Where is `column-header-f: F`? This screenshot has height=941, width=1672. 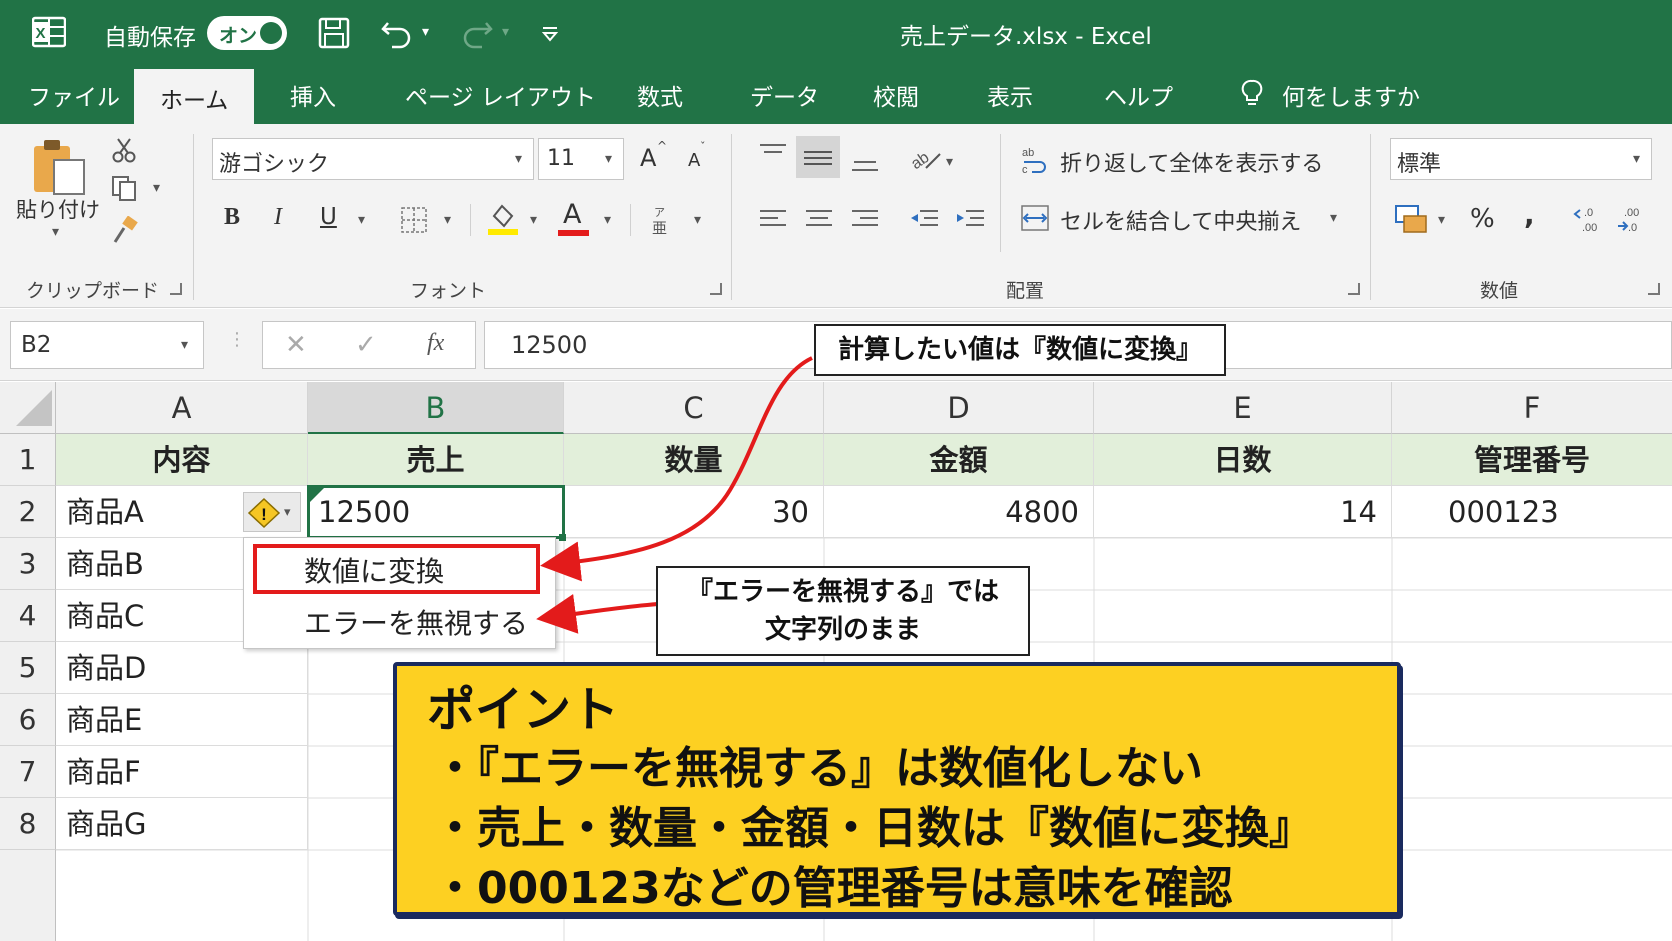 column-header-f: F is located at coordinates (1532, 408).